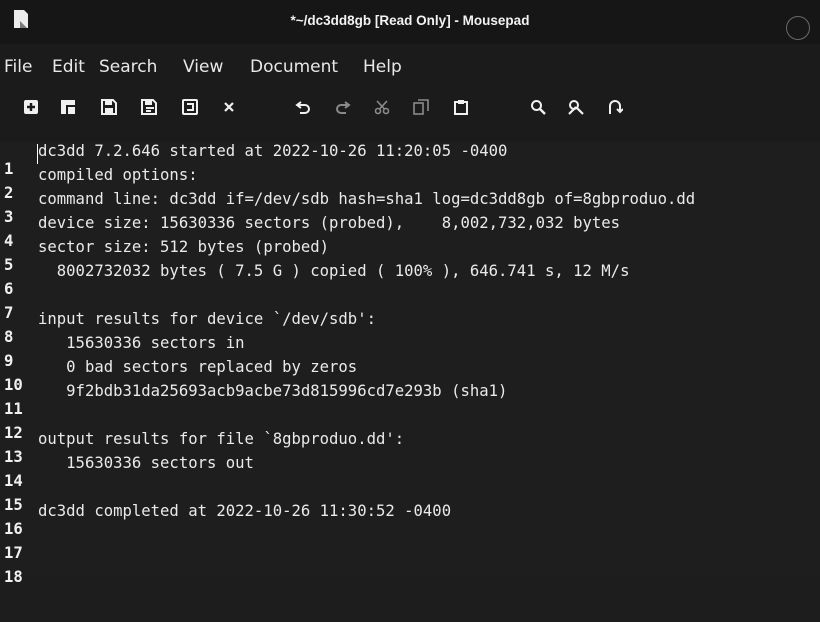 This screenshot has width=820, height=622. Describe the element at coordinates (410, 304) in the screenshot. I see `editor-line: 7` at that location.